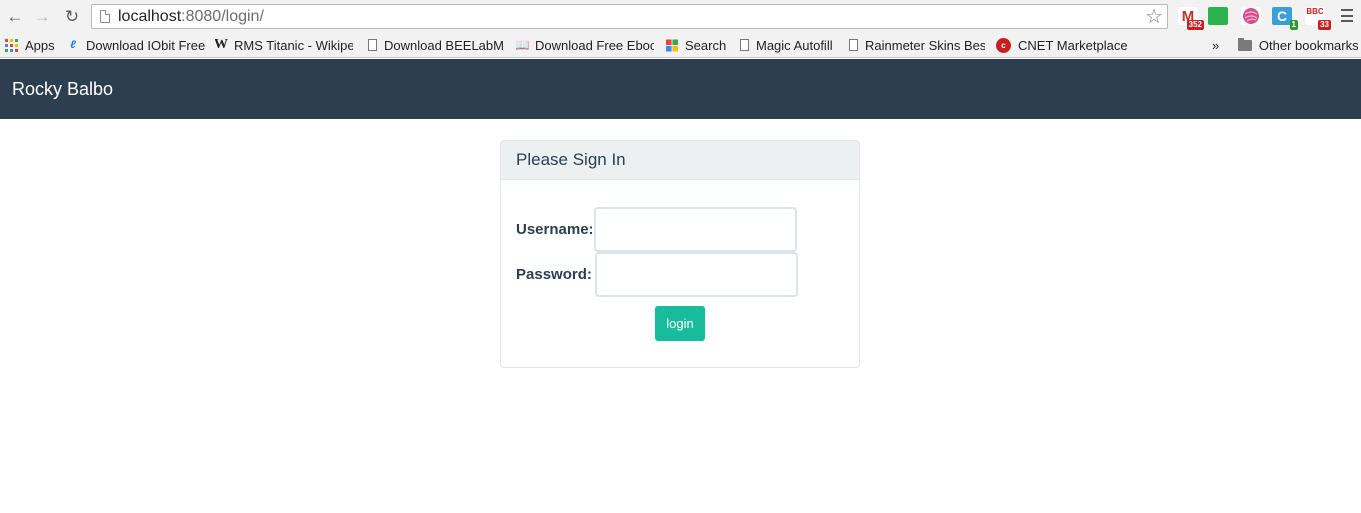  I want to click on bookmark-apps: Apps, so click(32, 45).